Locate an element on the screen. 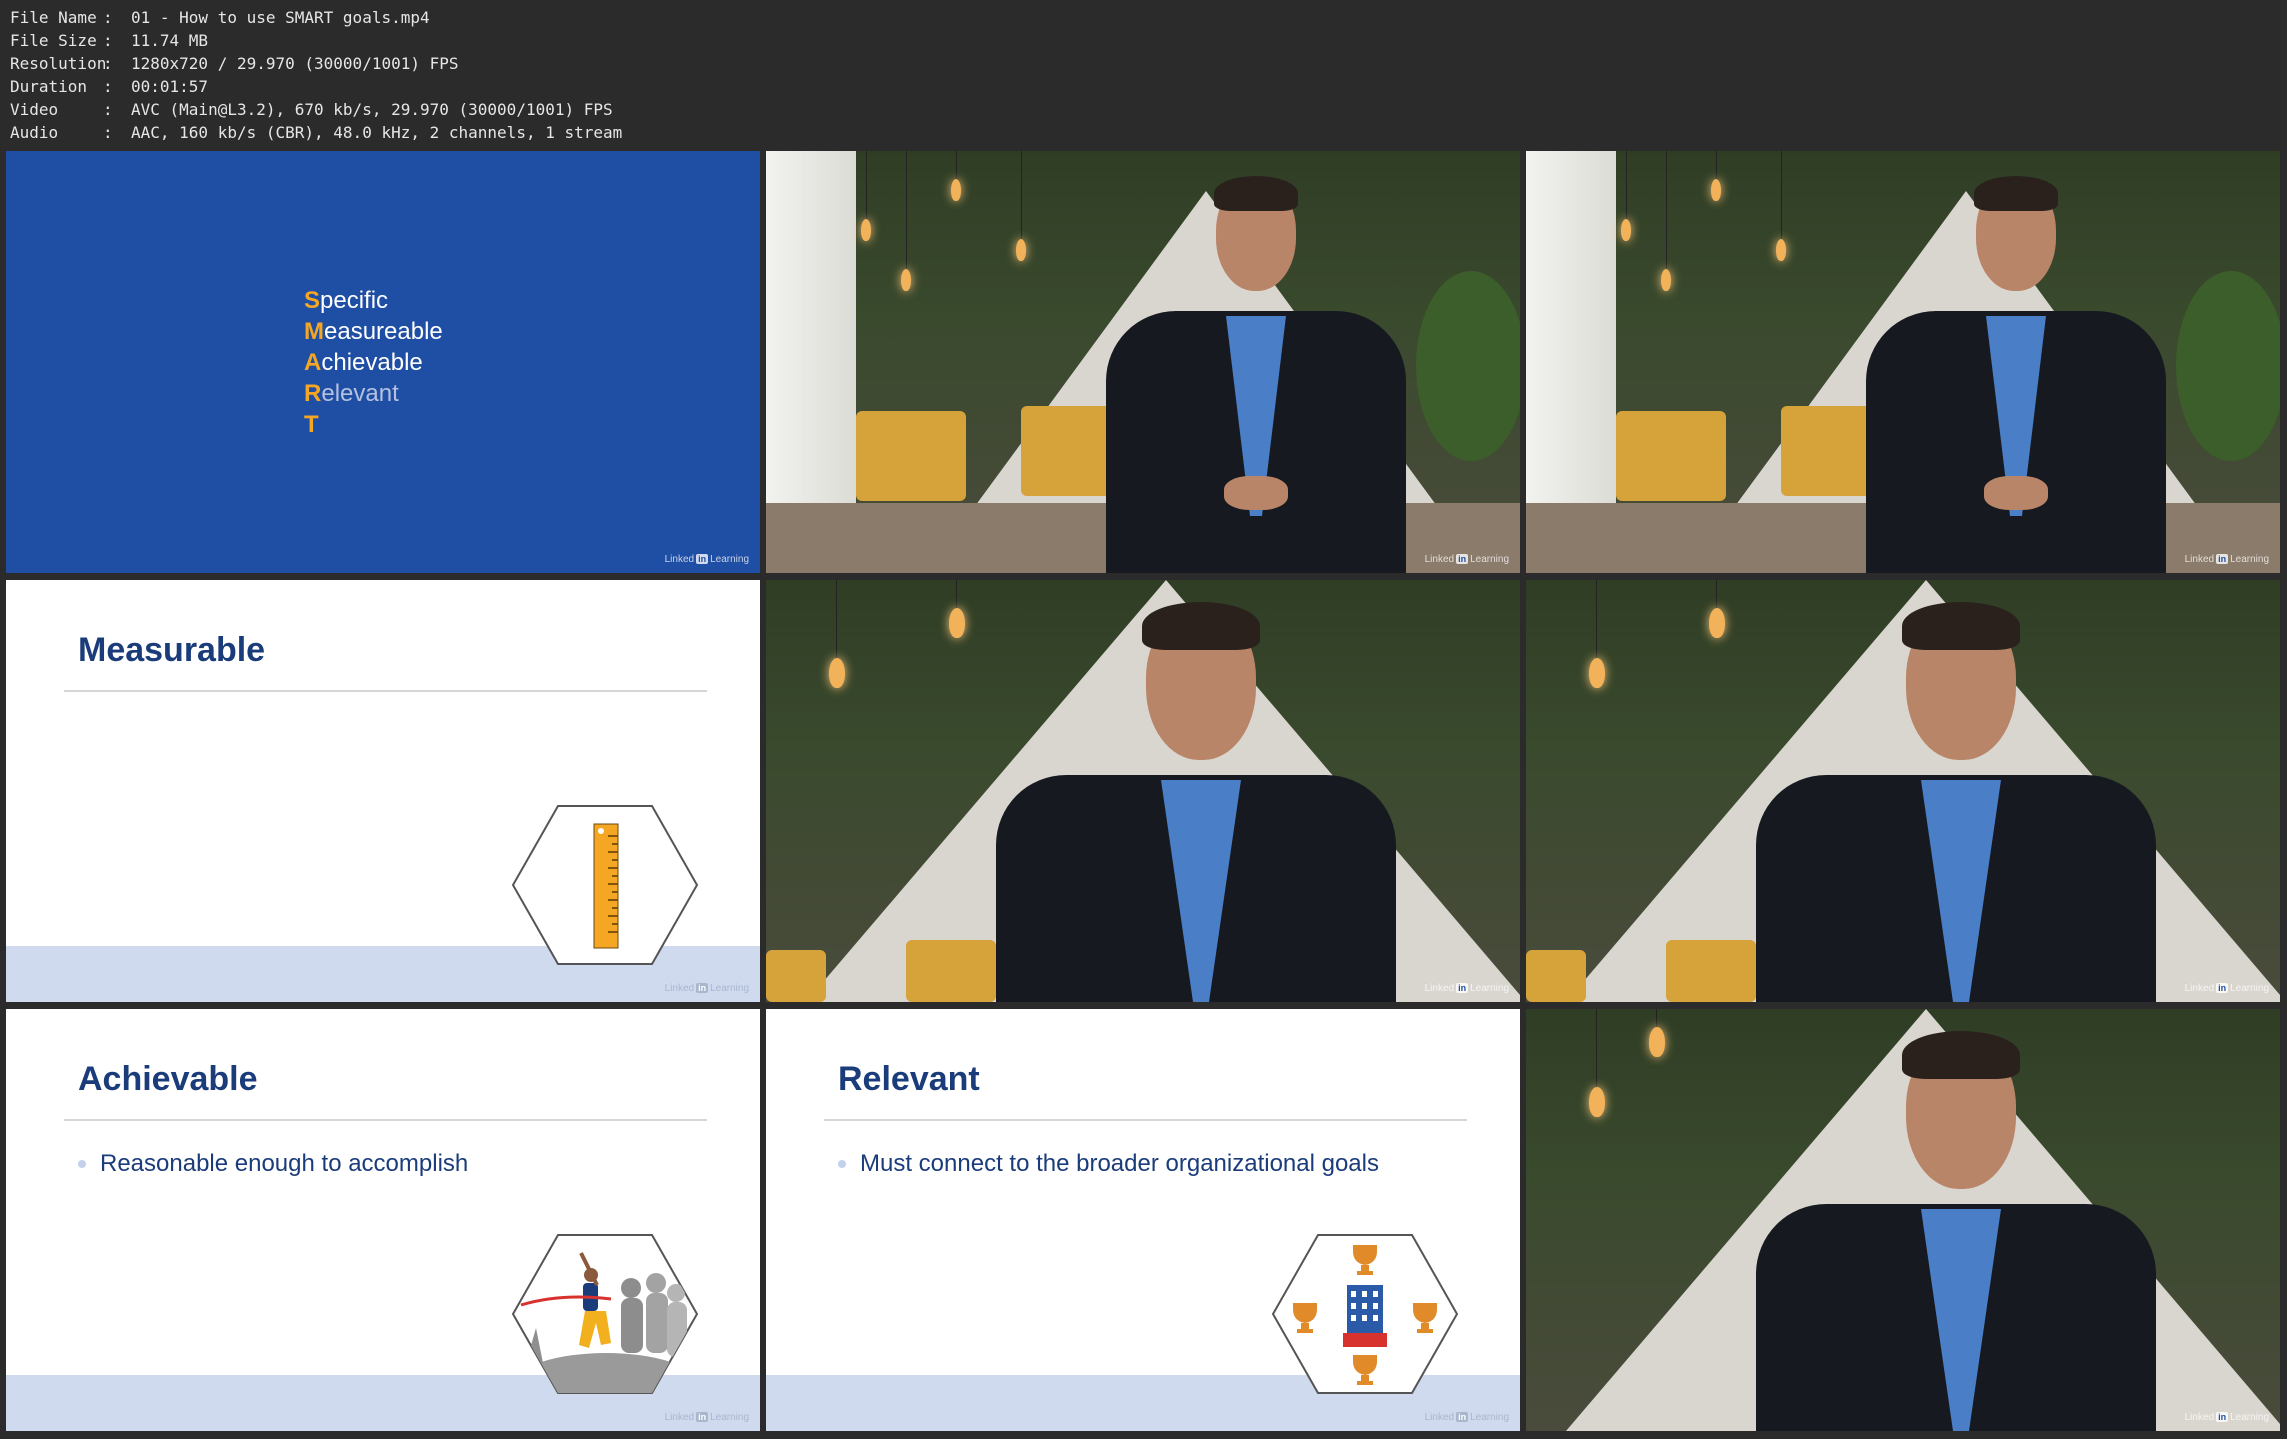 Image resolution: width=2287 pixels, height=1439 pixels. smart-letter: T is located at coordinates (311, 424).